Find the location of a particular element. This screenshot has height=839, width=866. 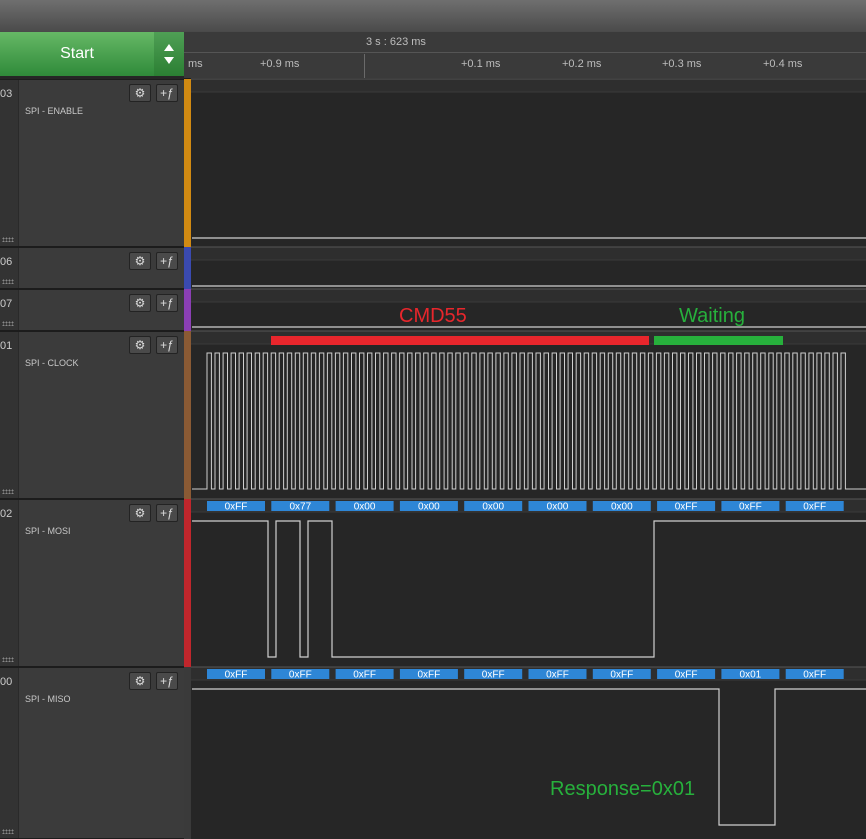

channel-panel-enable: 03 SPI - ENABLE ⚙ +ƒ is located at coordinates (92, 163).